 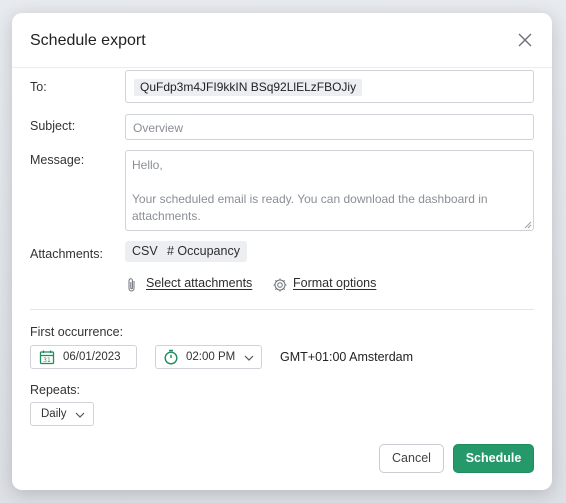 I want to click on clock-icon, so click(x=171, y=357).